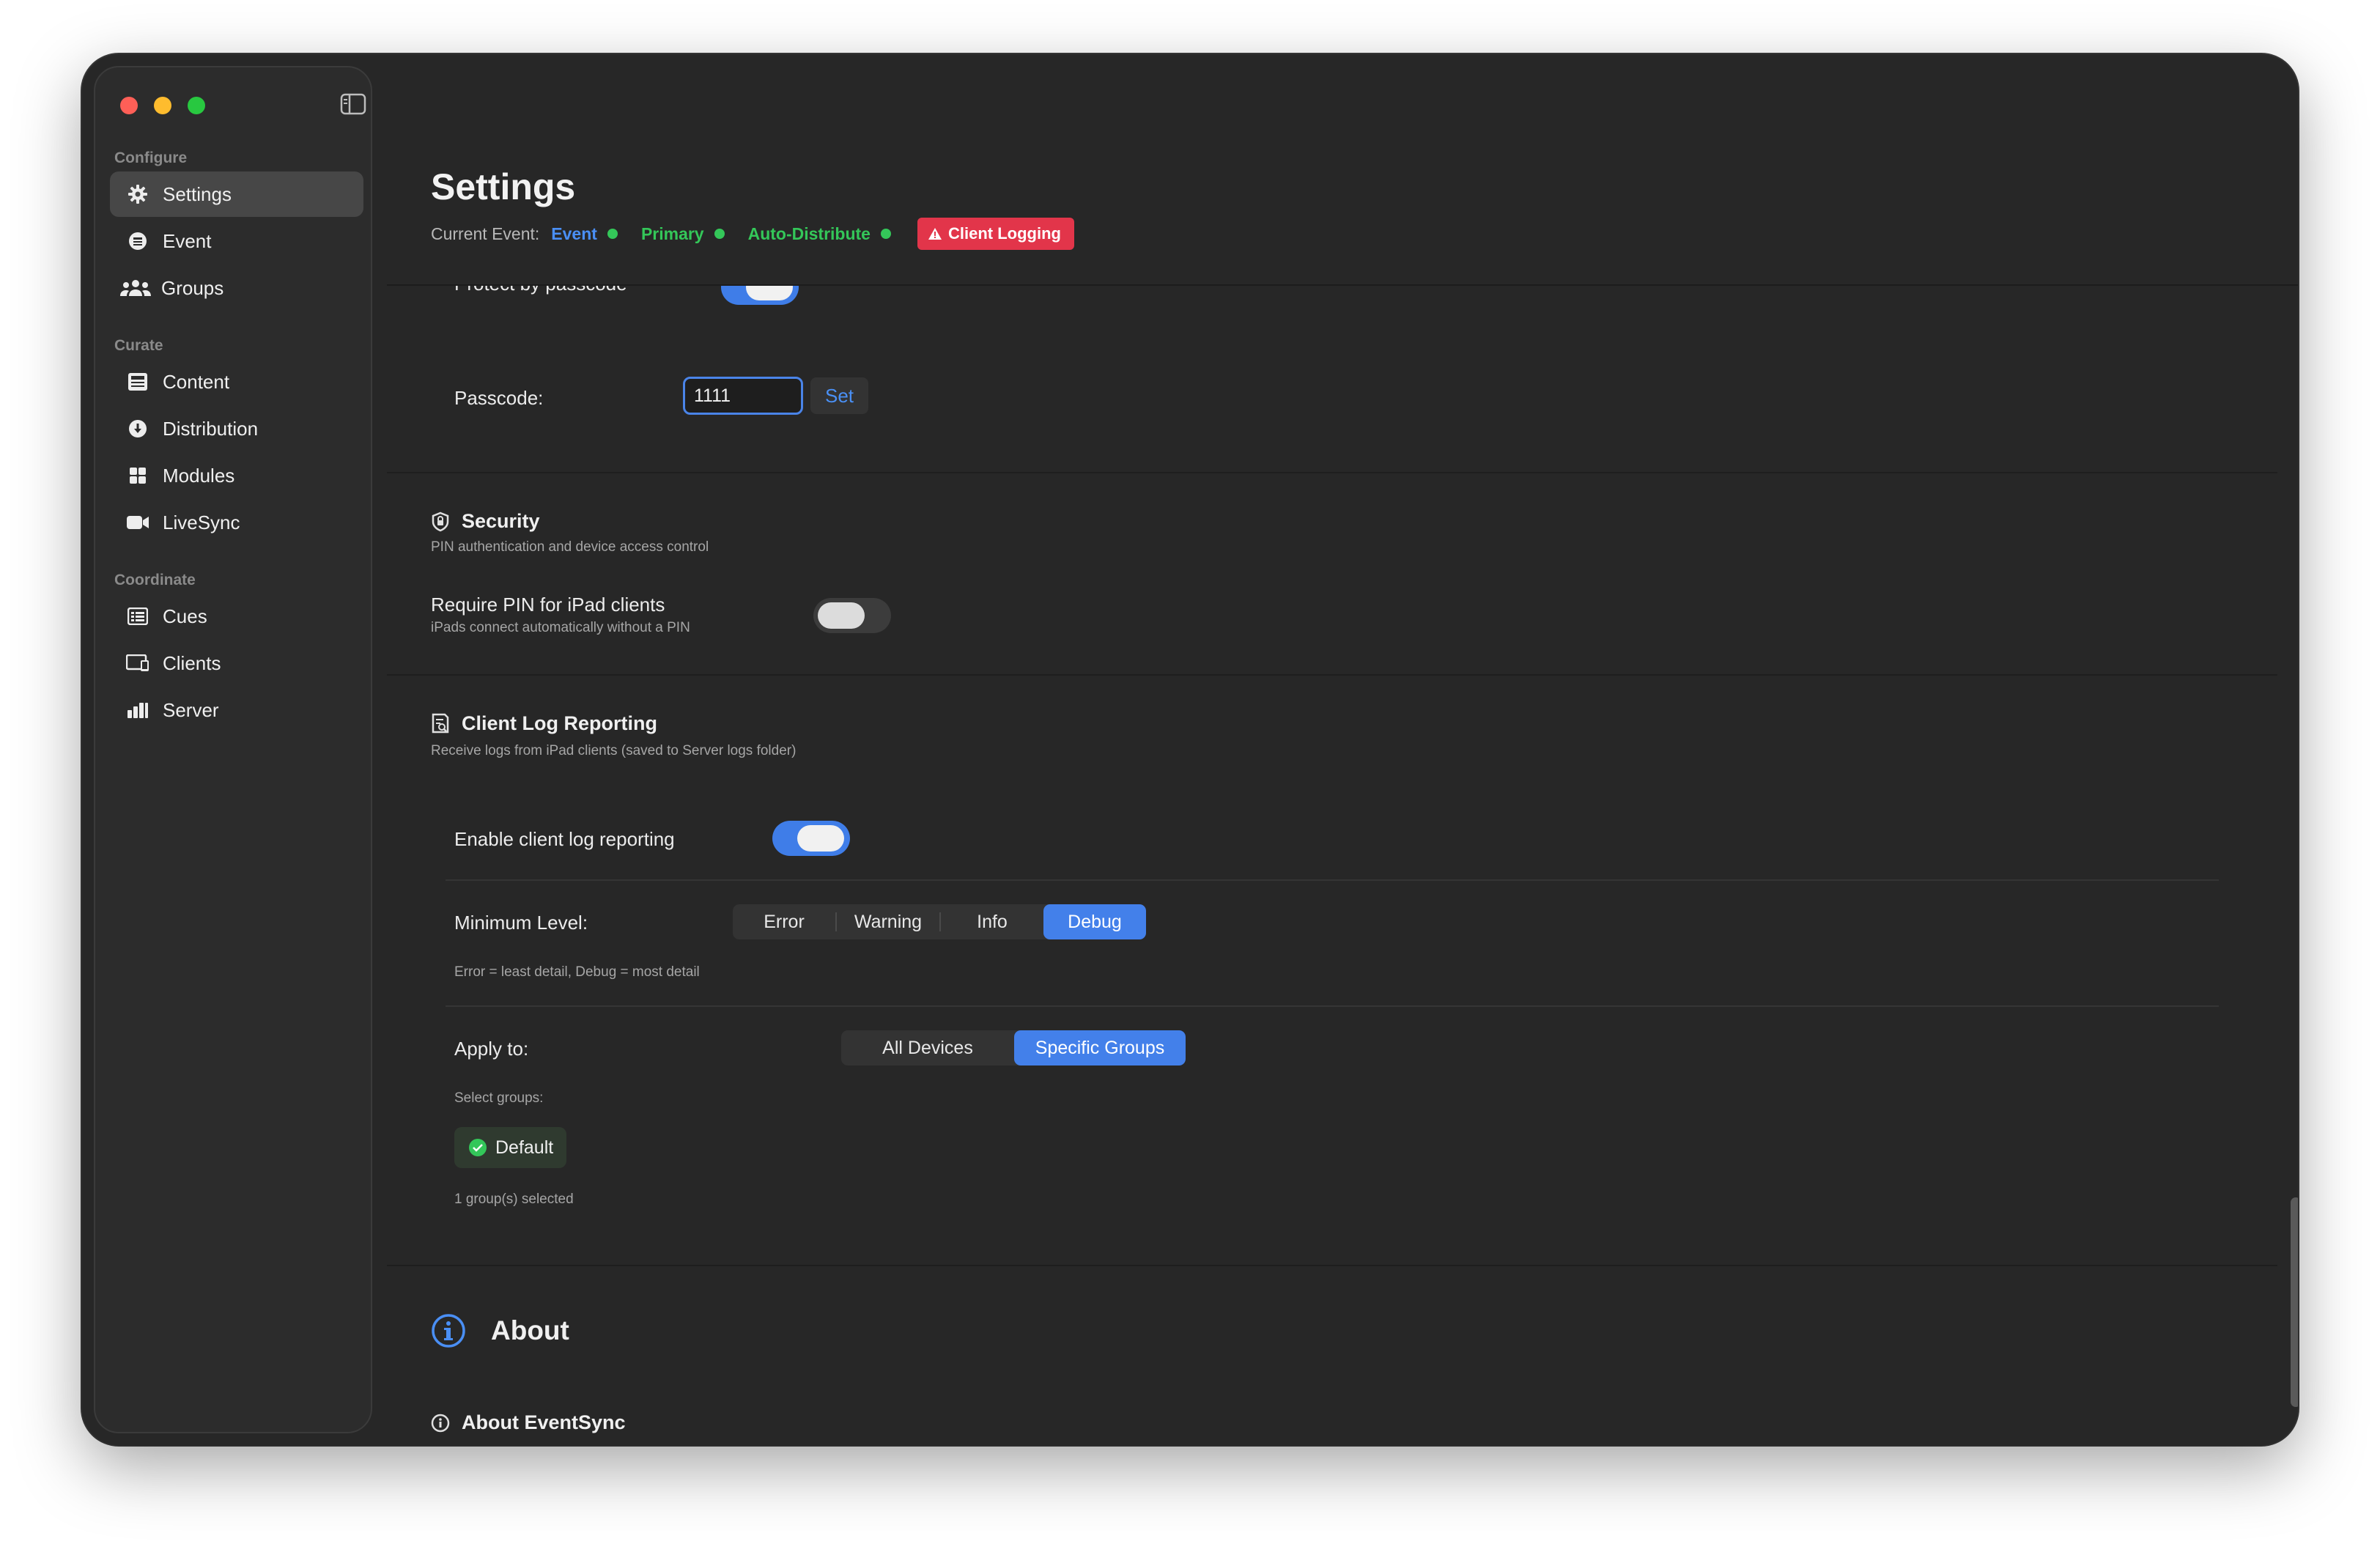 The image size is (2380, 1555). Describe the element at coordinates (151, 157) in the screenshot. I see `sidebar-section-configure: Configure` at that location.